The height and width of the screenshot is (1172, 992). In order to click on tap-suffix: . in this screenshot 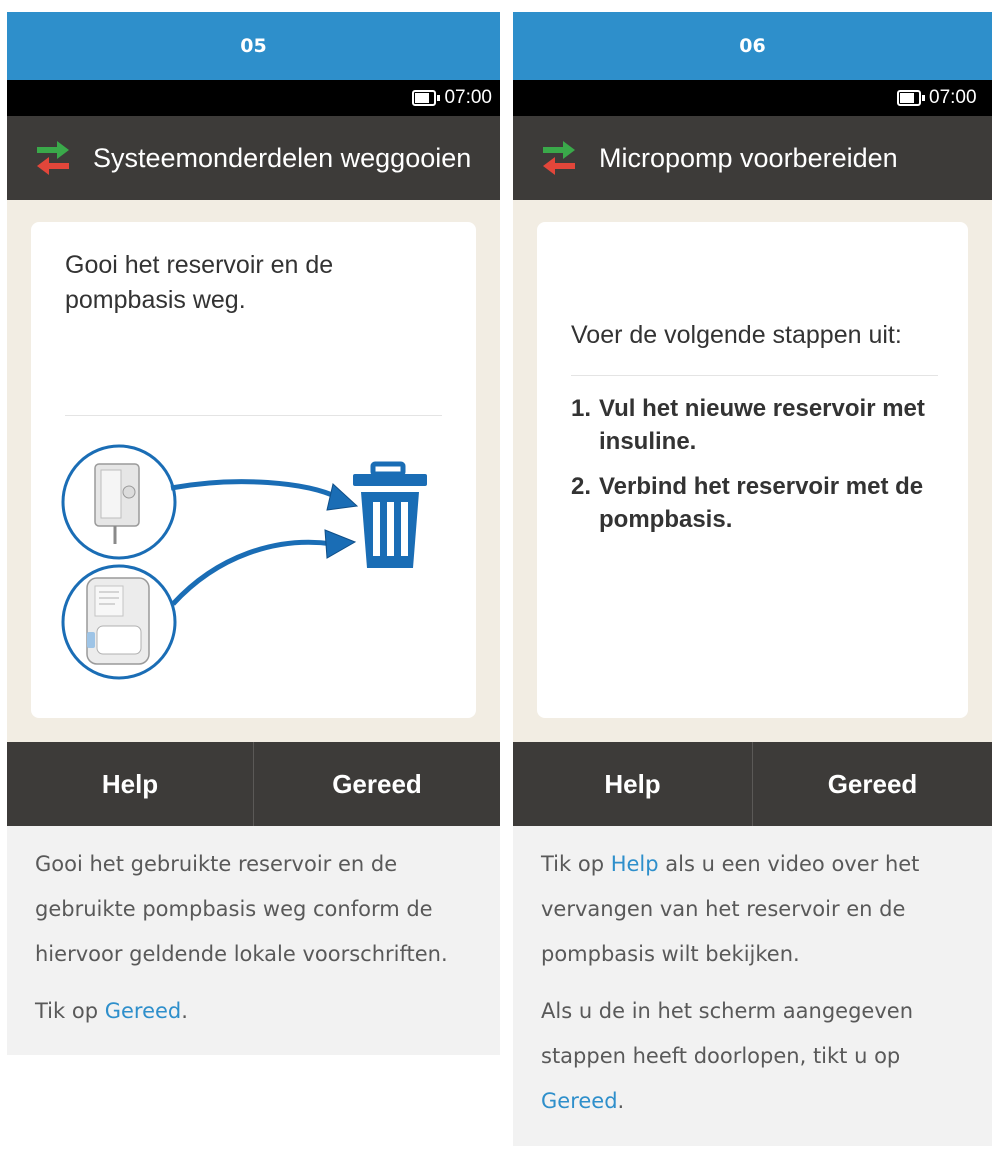, I will do `click(184, 1011)`.